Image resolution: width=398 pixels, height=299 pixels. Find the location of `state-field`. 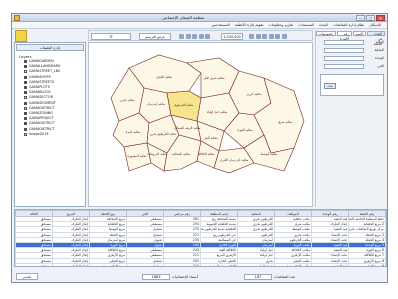

state-field is located at coordinates (344, 42).